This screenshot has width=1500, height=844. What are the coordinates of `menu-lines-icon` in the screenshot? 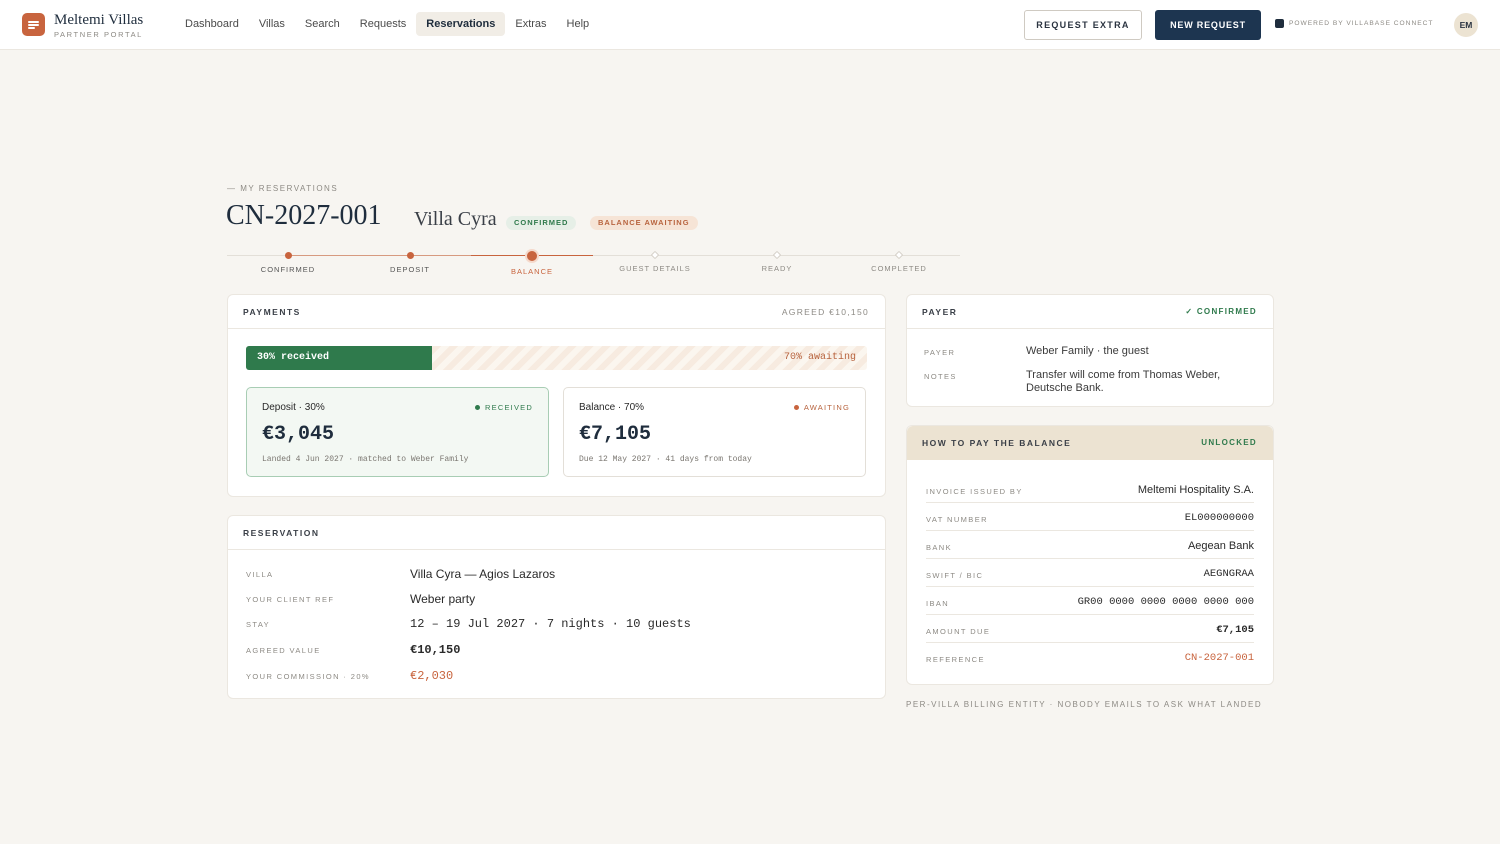 It's located at (33, 24).